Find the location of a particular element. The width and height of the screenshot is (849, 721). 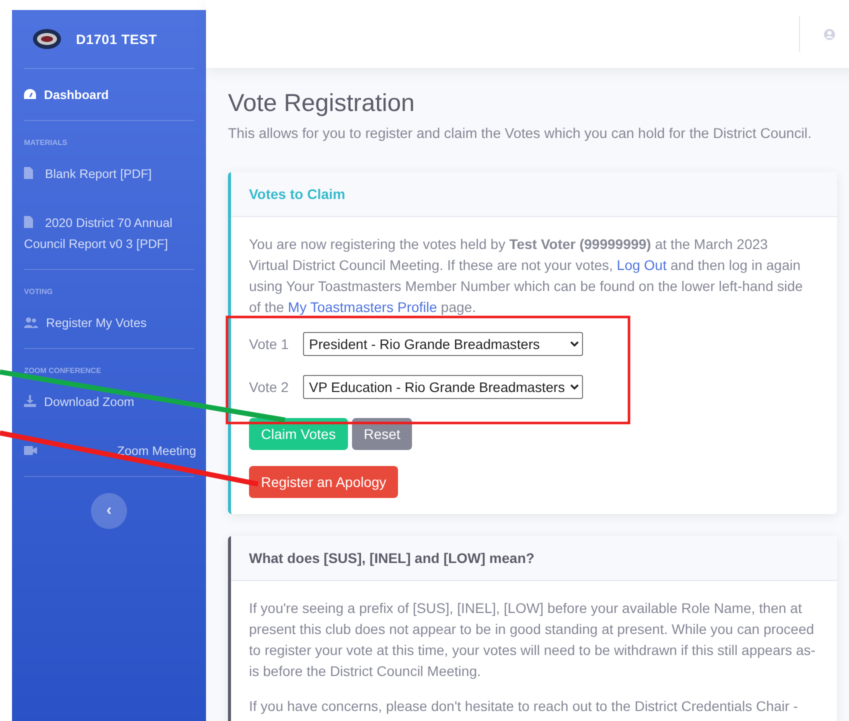

info-paragraph: If you have concerns, please don't hesitate to reach out to the District Credentials Chair - is located at coordinates (524, 706).